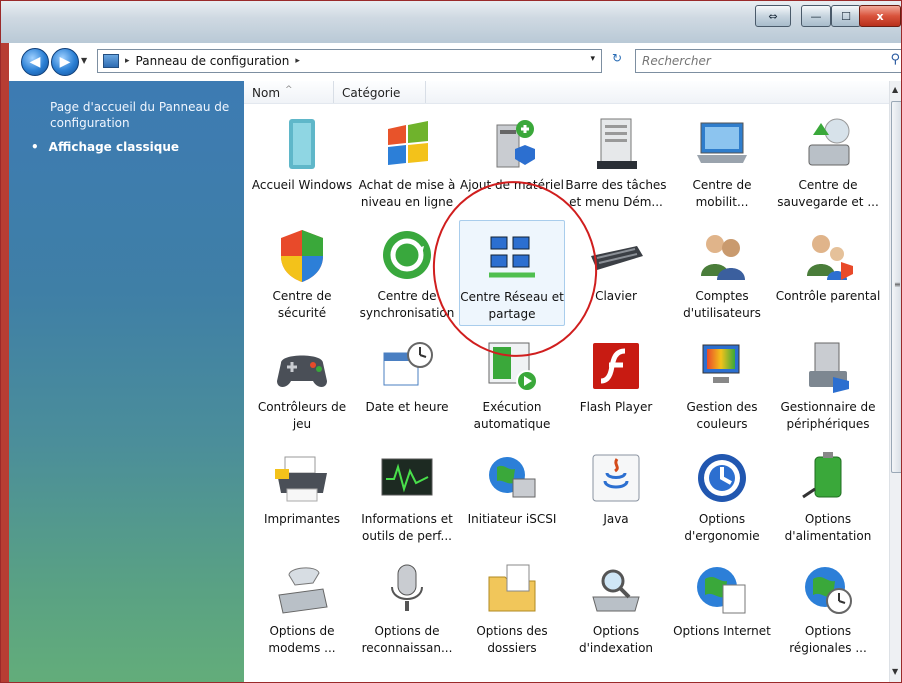 This screenshot has width=902, height=683. I want to click on column-header-category-label: Catégorie, so click(371, 93).